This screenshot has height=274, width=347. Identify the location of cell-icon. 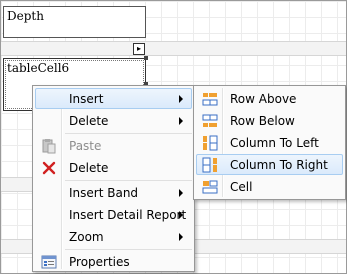
(210, 187).